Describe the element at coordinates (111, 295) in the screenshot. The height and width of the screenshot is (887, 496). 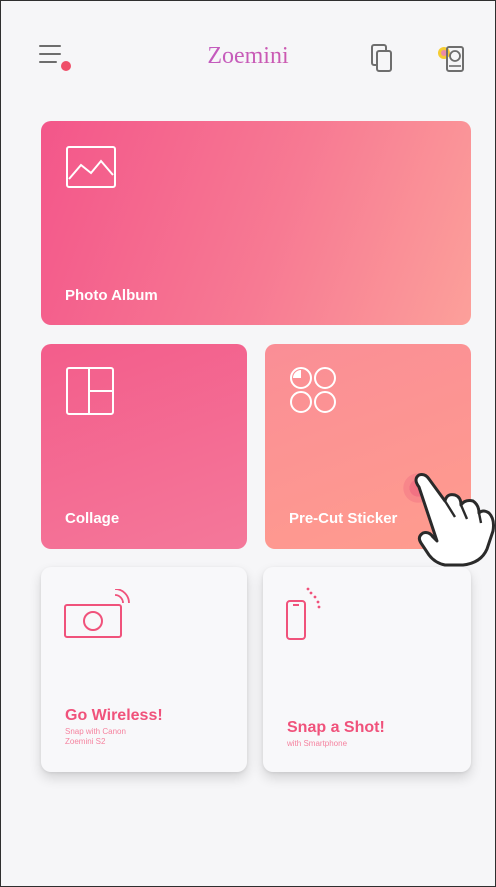
I see `photo-album-label: Photo Album` at that location.